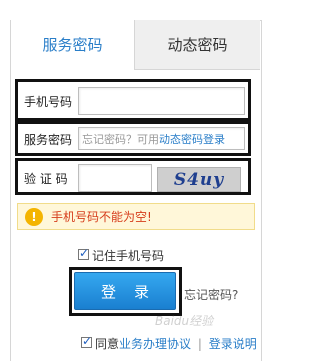 This screenshot has height=362, width=320. I want to click on service-agreement-link: 业务办理协议, so click(155, 344).